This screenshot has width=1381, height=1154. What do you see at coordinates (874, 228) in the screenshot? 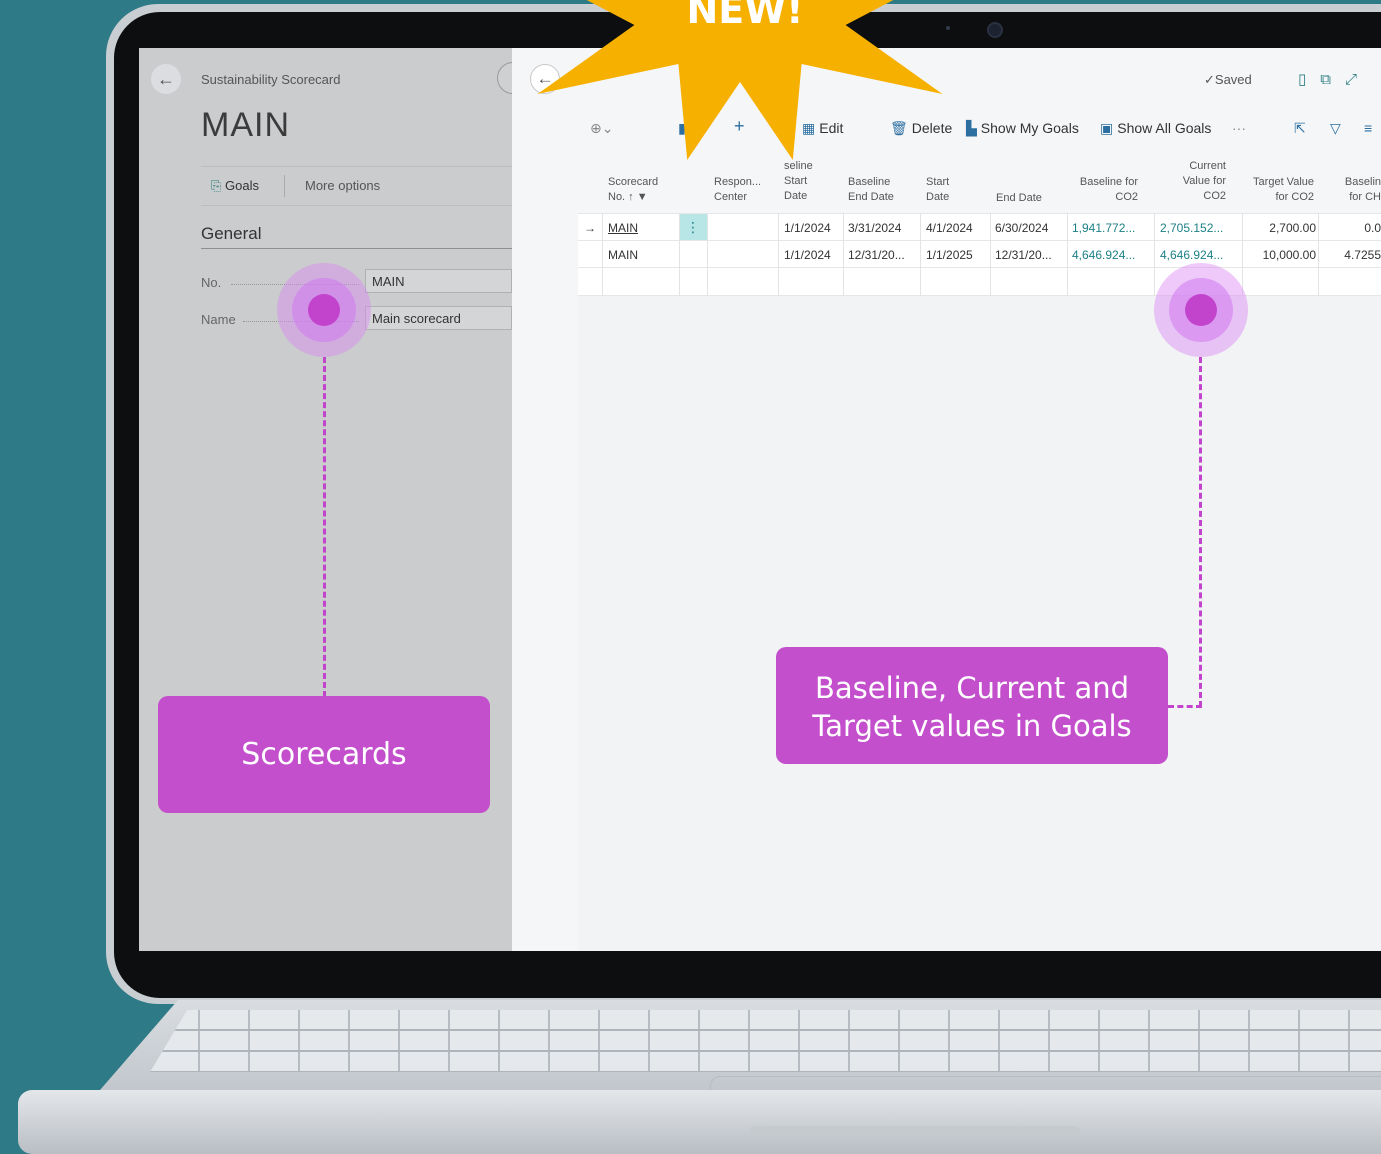
I see `baseline-end-cell: 3/31/2024` at bounding box center [874, 228].